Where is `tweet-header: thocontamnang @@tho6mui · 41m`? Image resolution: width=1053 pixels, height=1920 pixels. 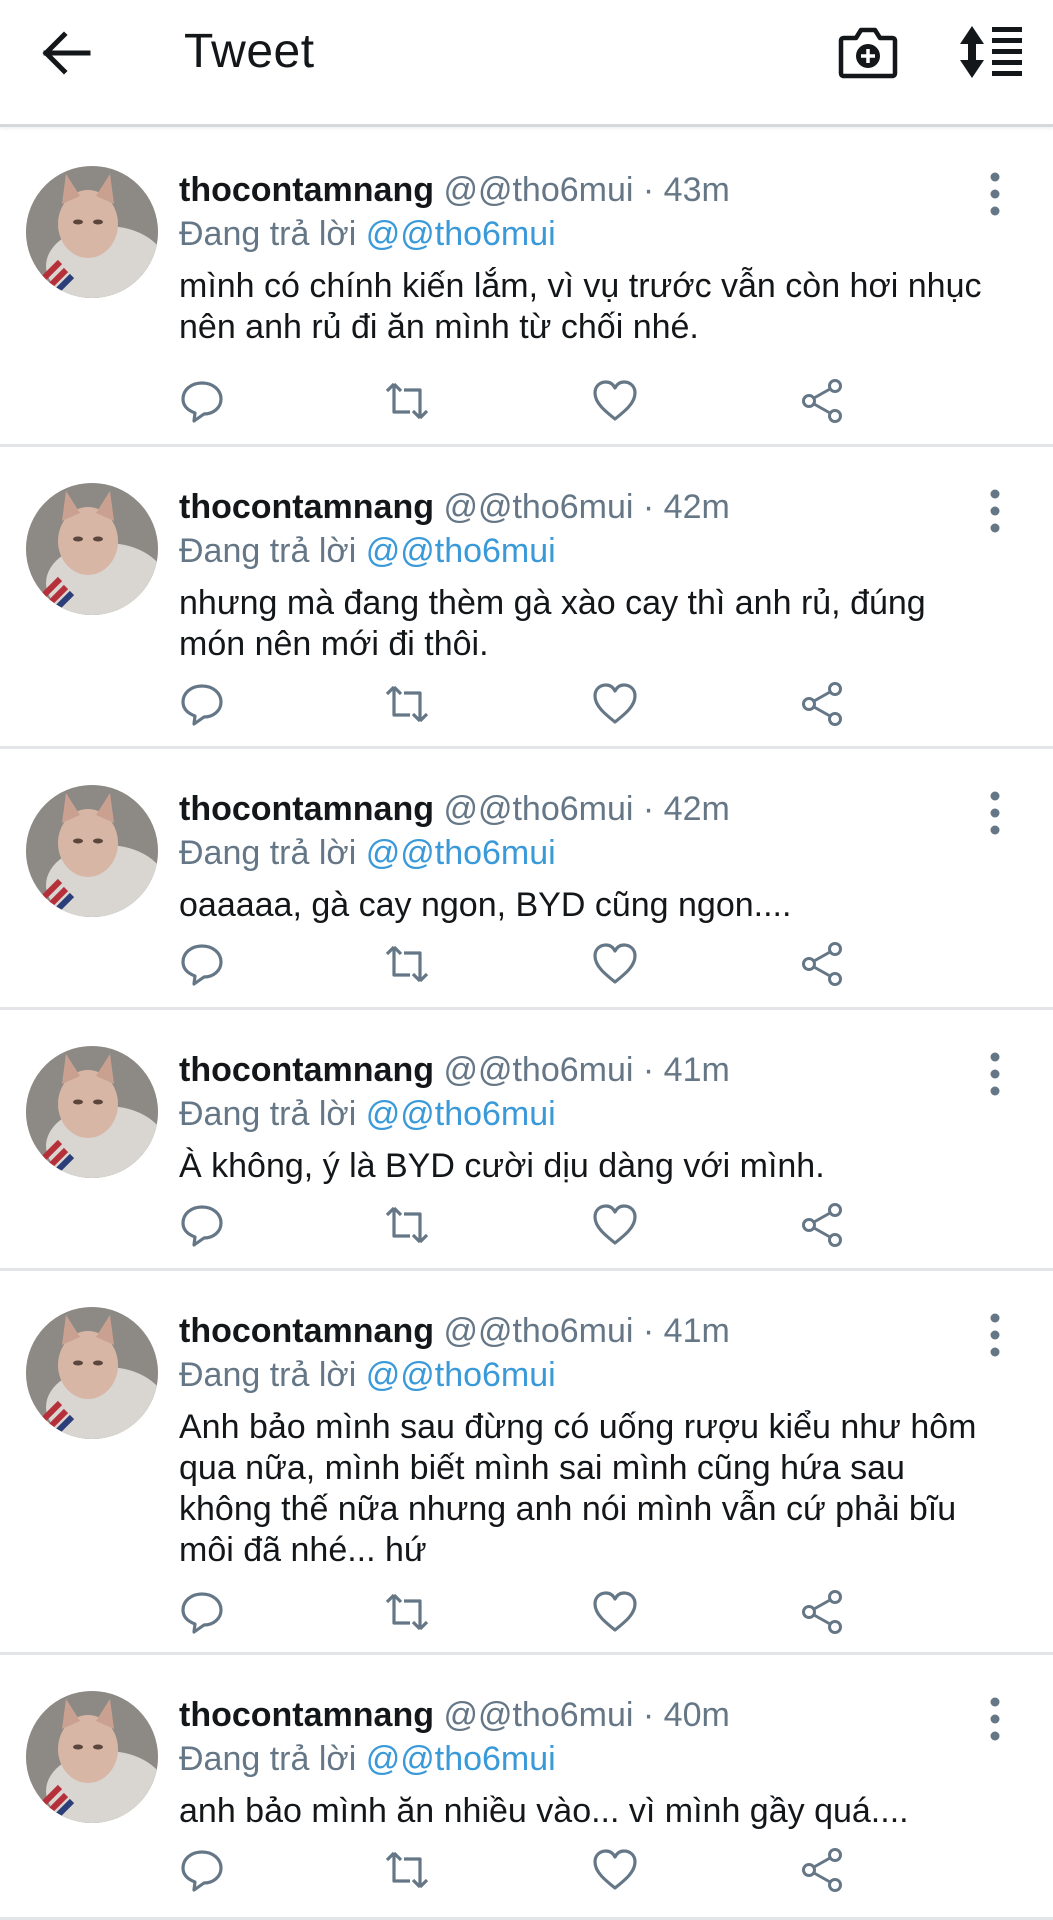
tweet-header: thocontamnang @@tho6mui · 41m is located at coordinates (586, 1331).